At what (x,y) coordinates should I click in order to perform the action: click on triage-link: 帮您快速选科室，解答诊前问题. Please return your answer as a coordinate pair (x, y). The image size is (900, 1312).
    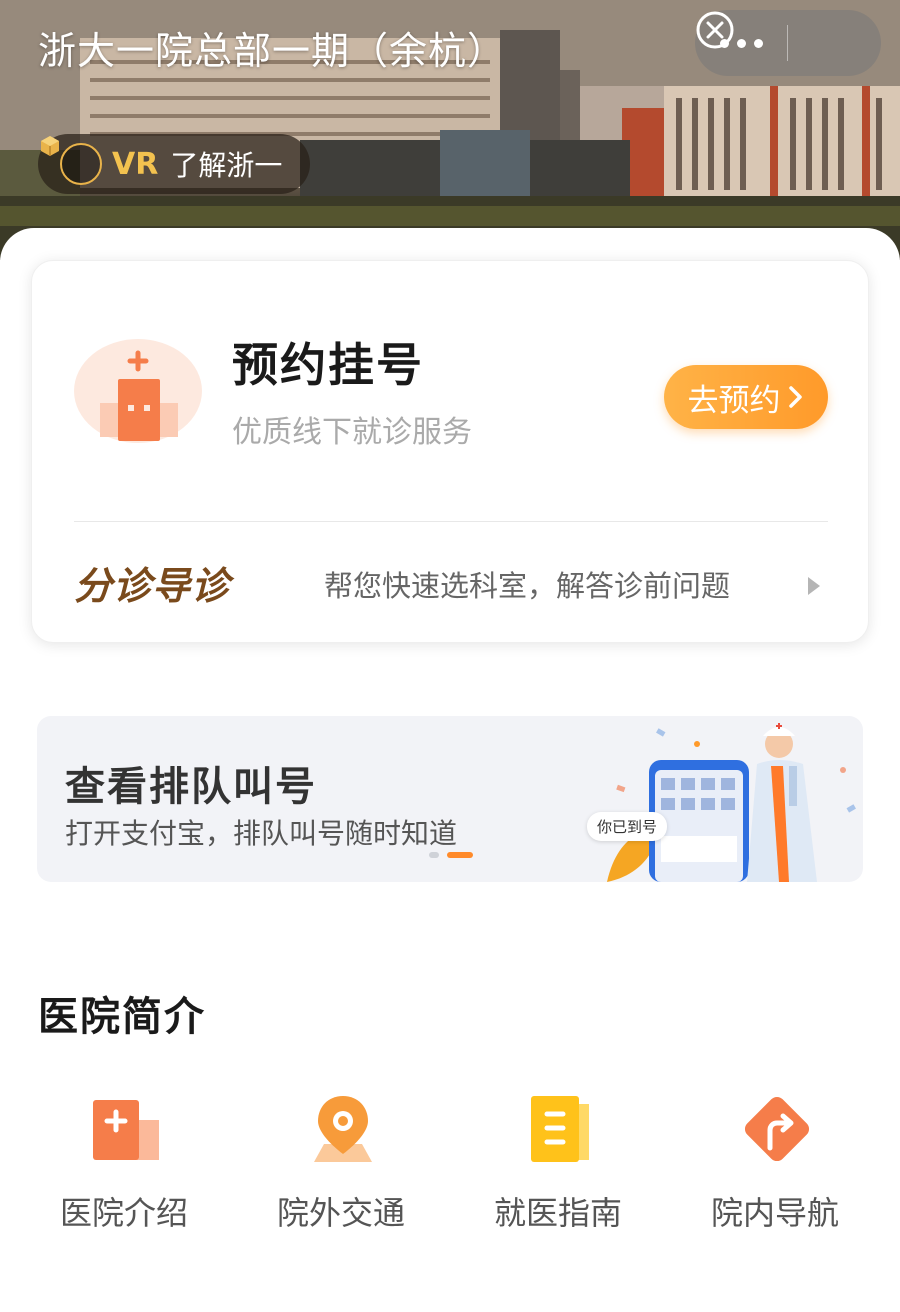
    Looking at the image, I should click on (527, 584).